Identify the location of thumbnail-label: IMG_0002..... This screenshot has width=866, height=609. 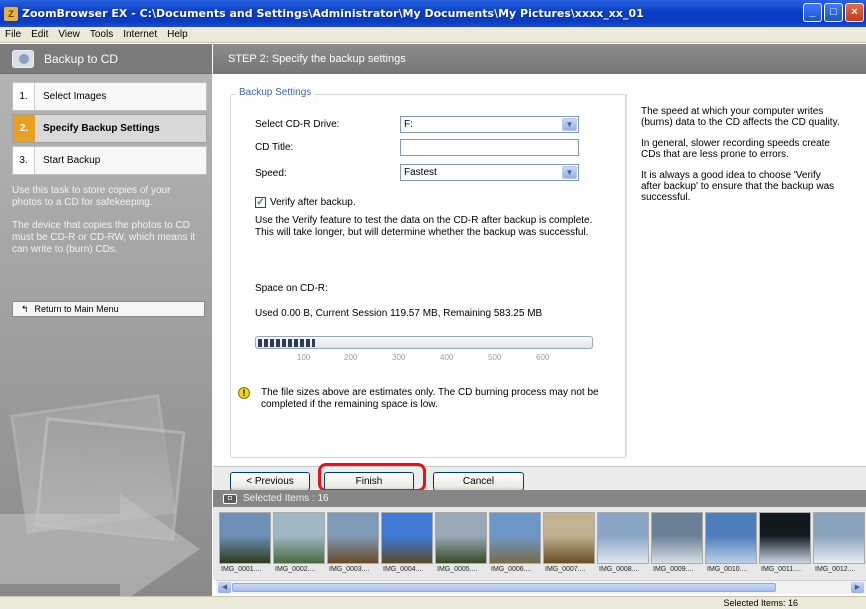
(295, 569).